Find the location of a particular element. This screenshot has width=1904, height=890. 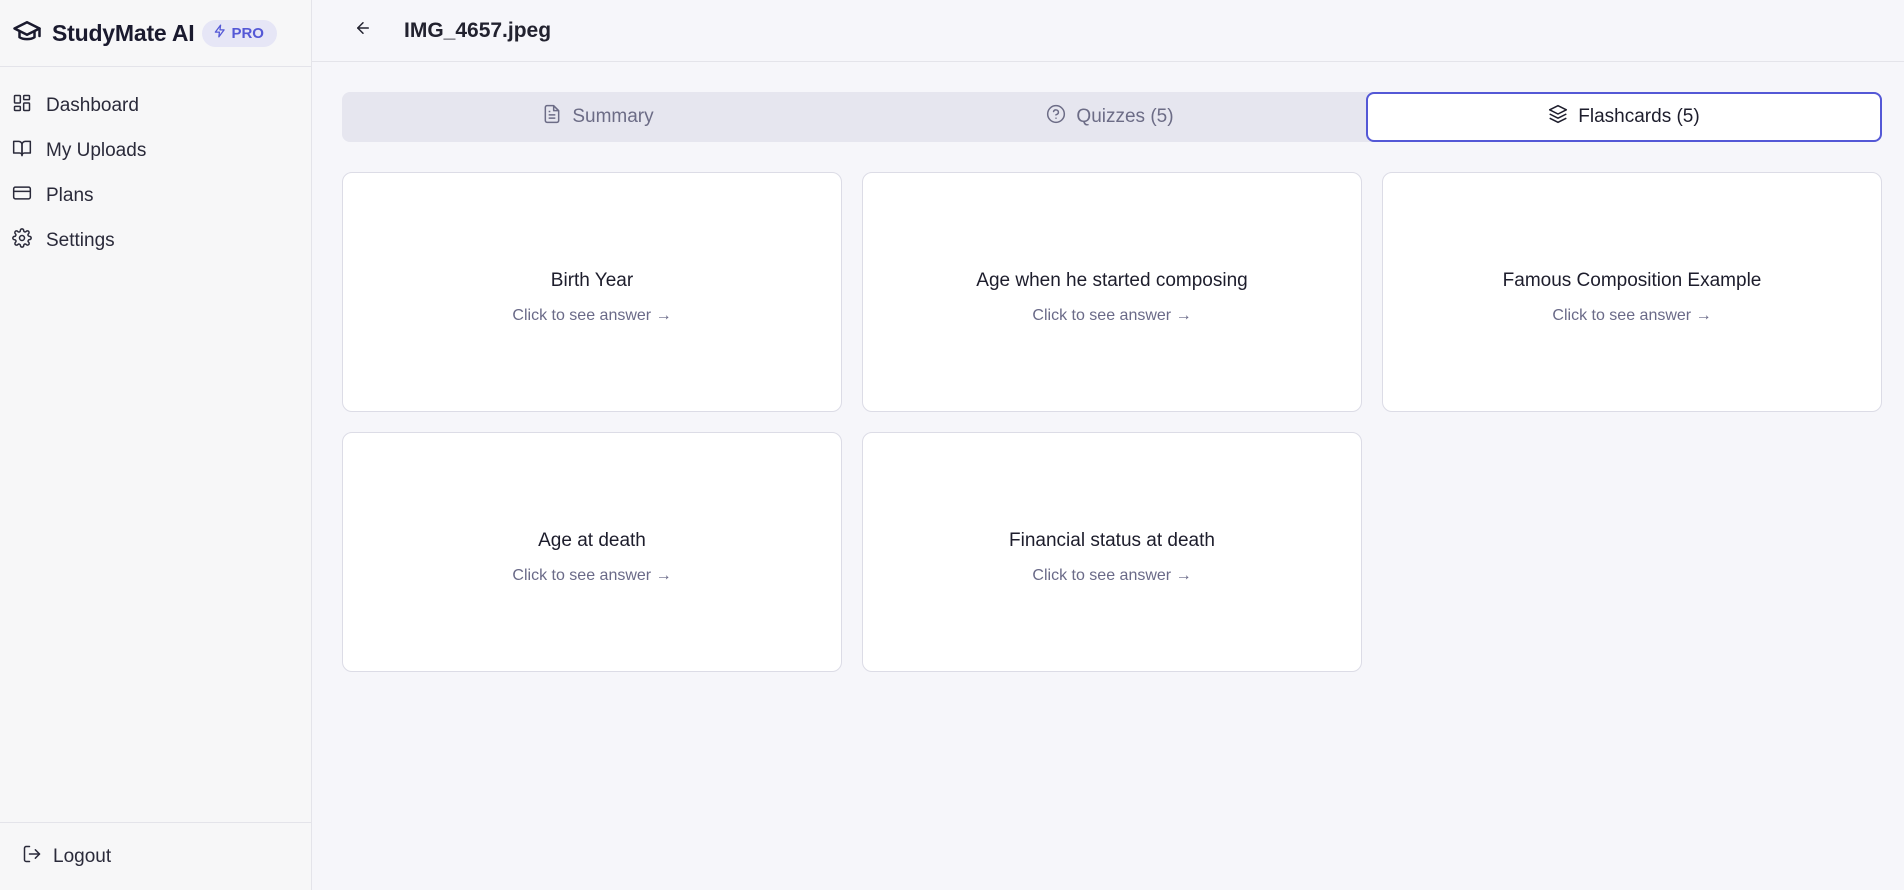

flashcard: Birth Year Click to see answer → is located at coordinates (592, 292).